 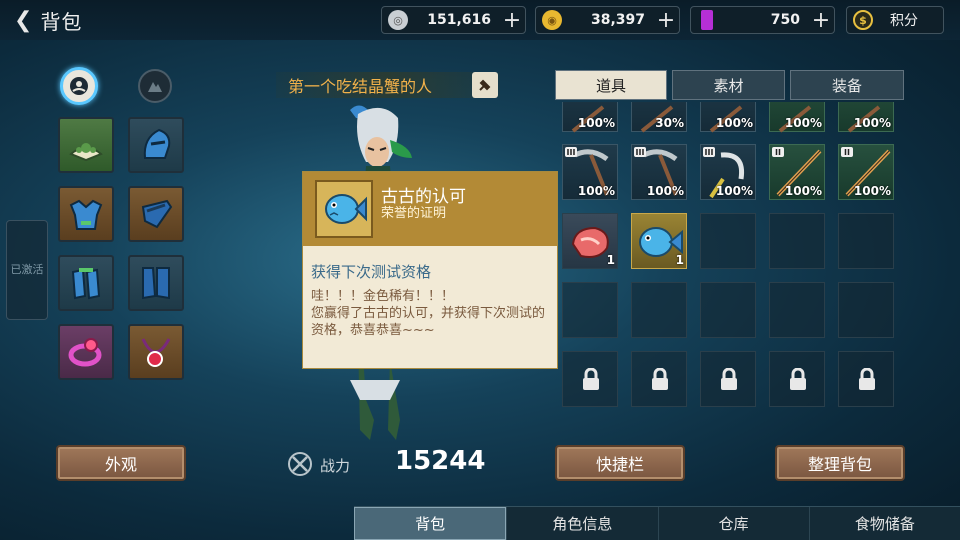 I want to click on add-crystal-button: +, so click(x=821, y=20).